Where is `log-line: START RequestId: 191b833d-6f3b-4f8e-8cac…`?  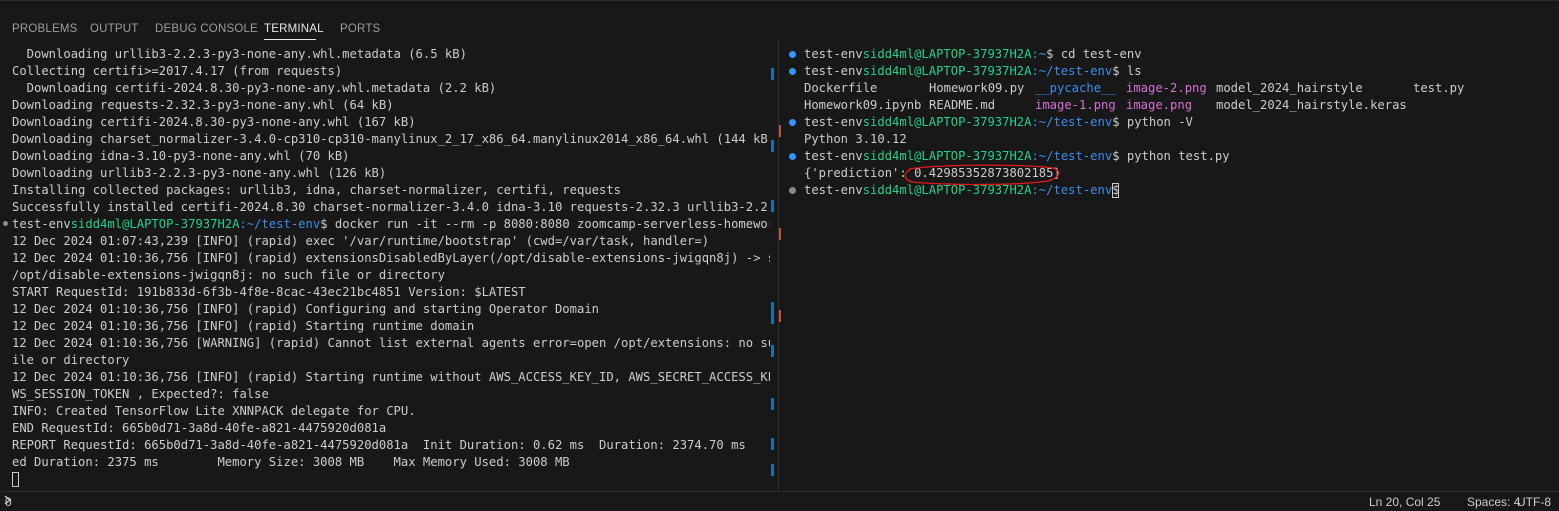 log-line: START RequestId: 191b833d-6f3b-4f8e-8cac… is located at coordinates (269, 292).